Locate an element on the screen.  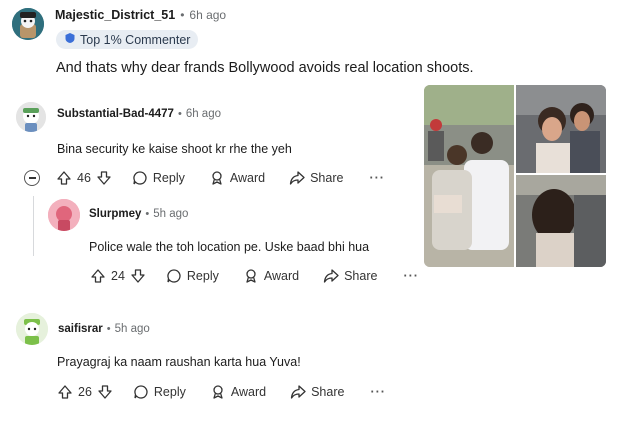
comment-username: saifisrar is located at coordinates (80, 329).